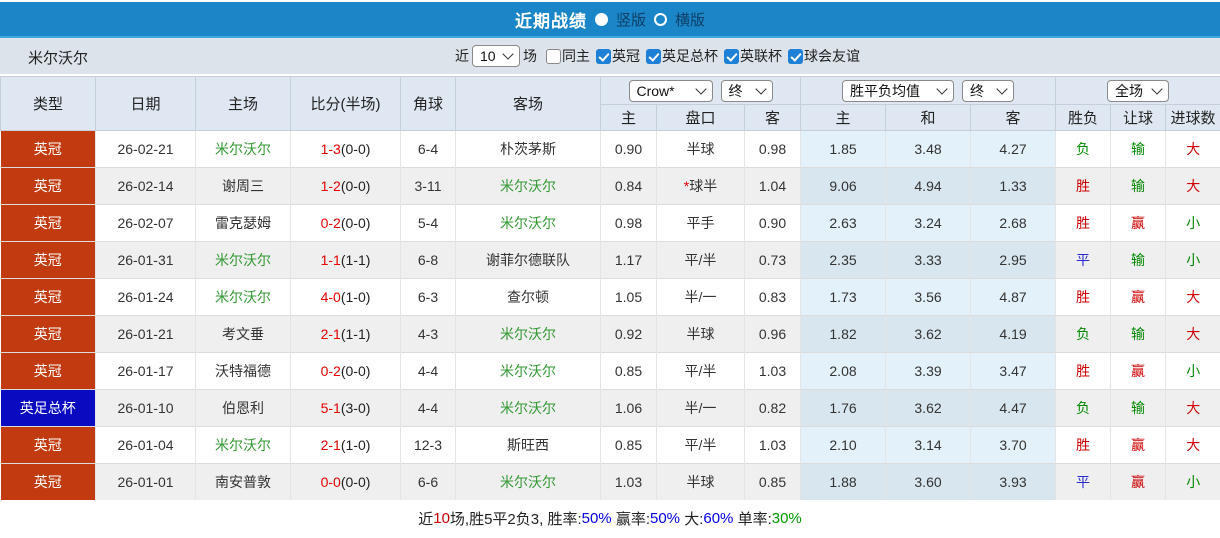 Image resolution: width=1220 pixels, height=538 pixels. I want to click on score-cell: 0-0(0-0), so click(345, 481).